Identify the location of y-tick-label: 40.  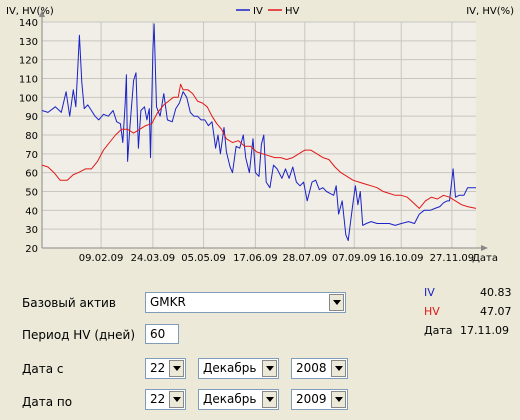
(31, 211).